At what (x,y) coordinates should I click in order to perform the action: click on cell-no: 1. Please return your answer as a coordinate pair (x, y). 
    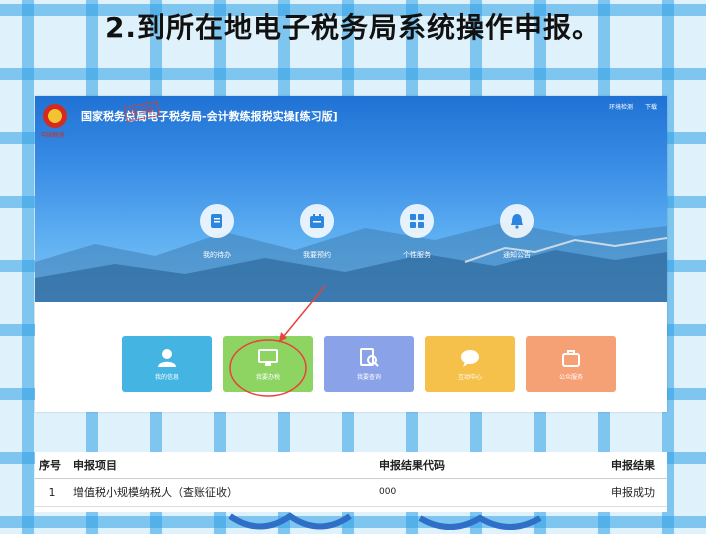
    Looking at the image, I should click on (52, 492).